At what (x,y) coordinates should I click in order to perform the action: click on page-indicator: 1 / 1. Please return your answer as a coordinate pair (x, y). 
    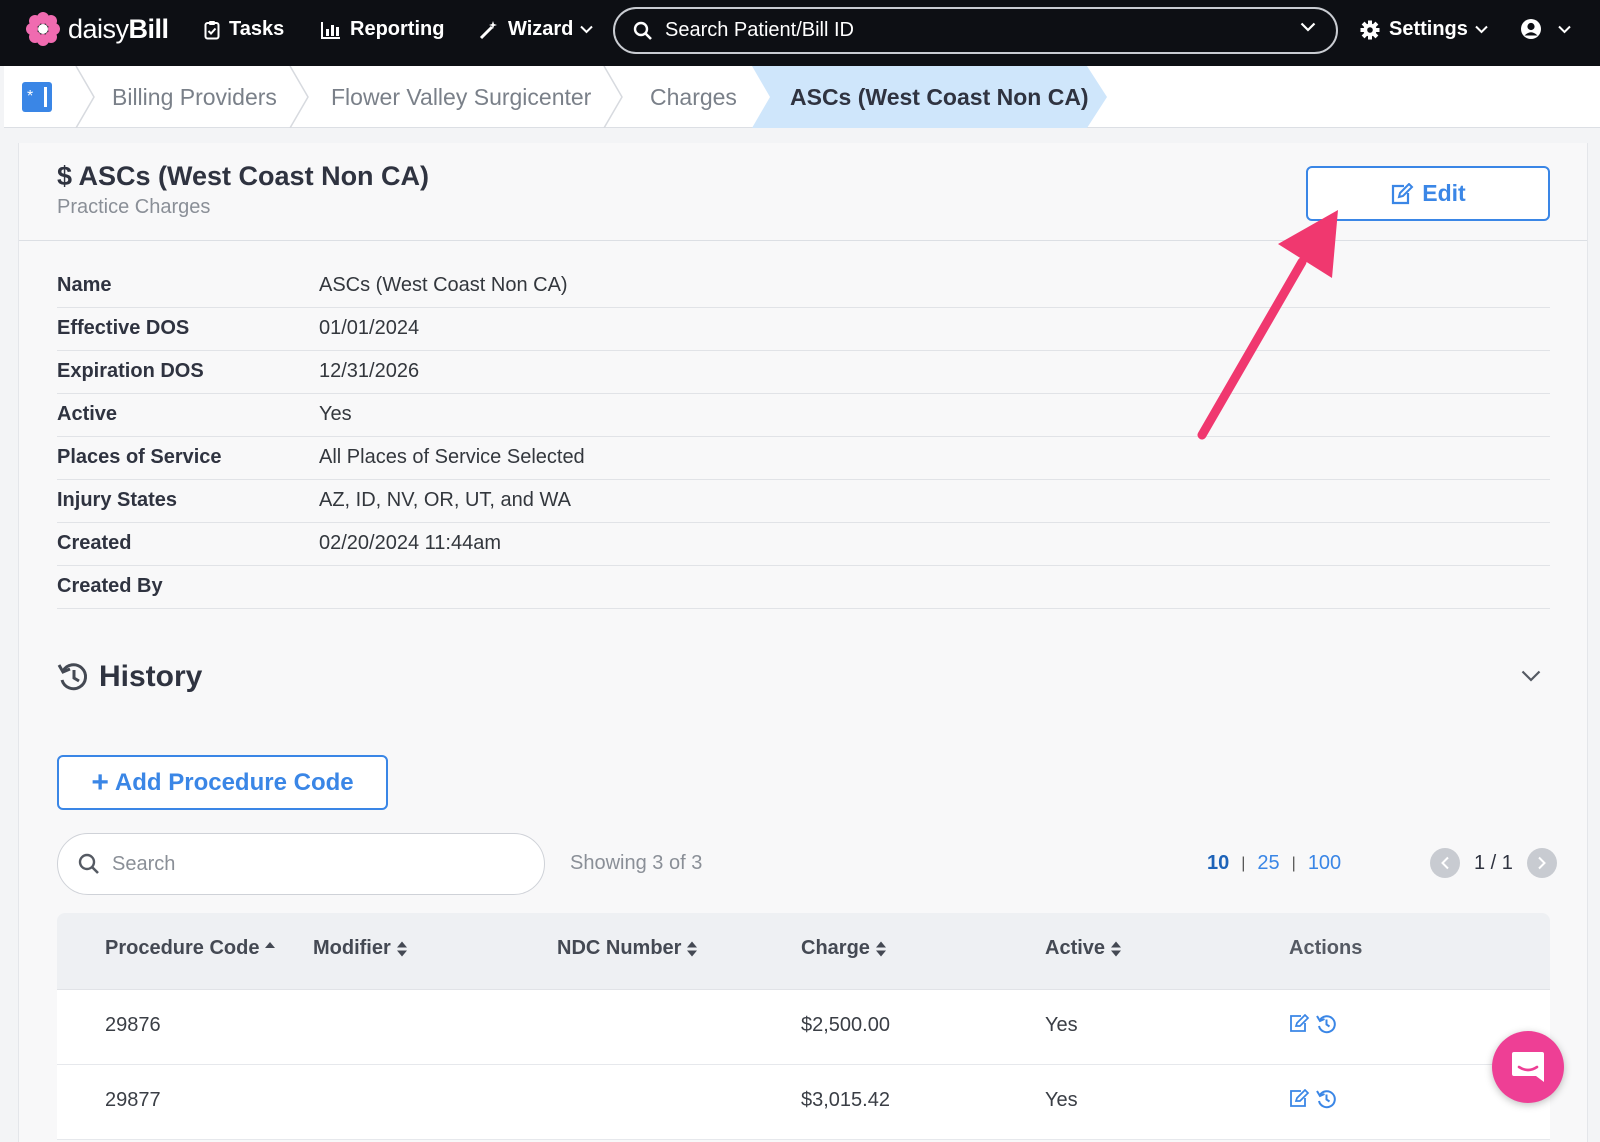
    Looking at the image, I should click on (1493, 862).